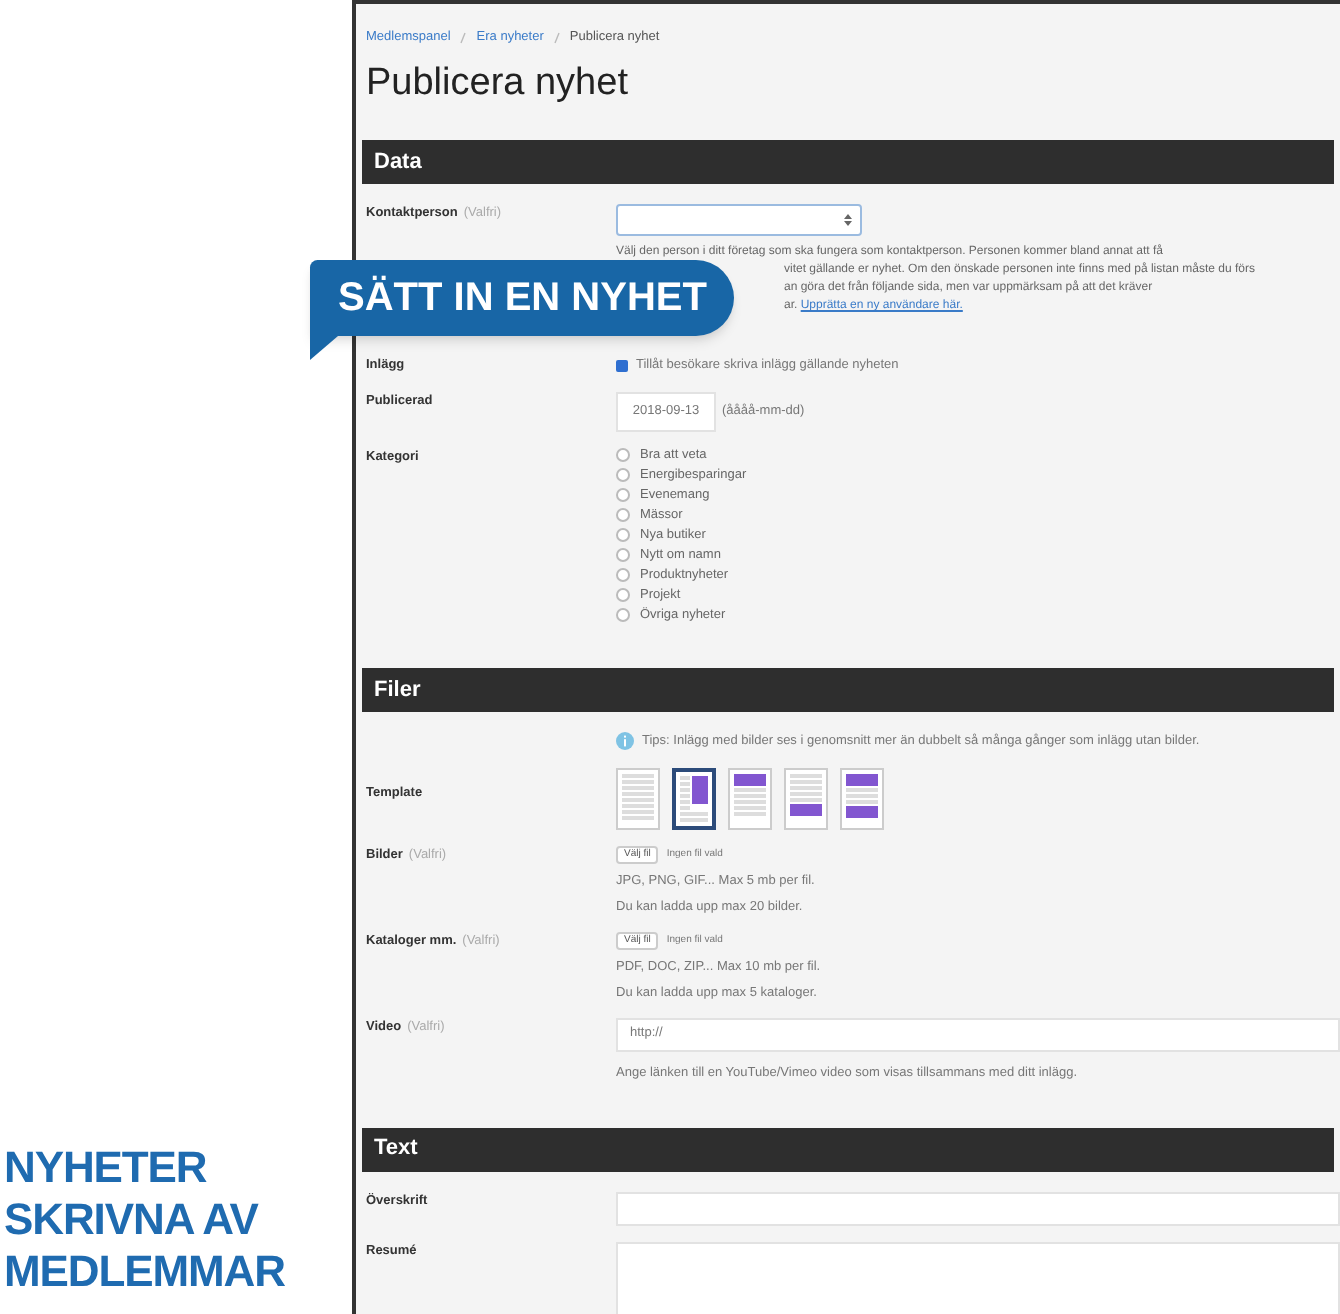 This screenshot has width=1340, height=1314. Describe the element at coordinates (739, 219) in the screenshot. I see `contact-select` at that location.